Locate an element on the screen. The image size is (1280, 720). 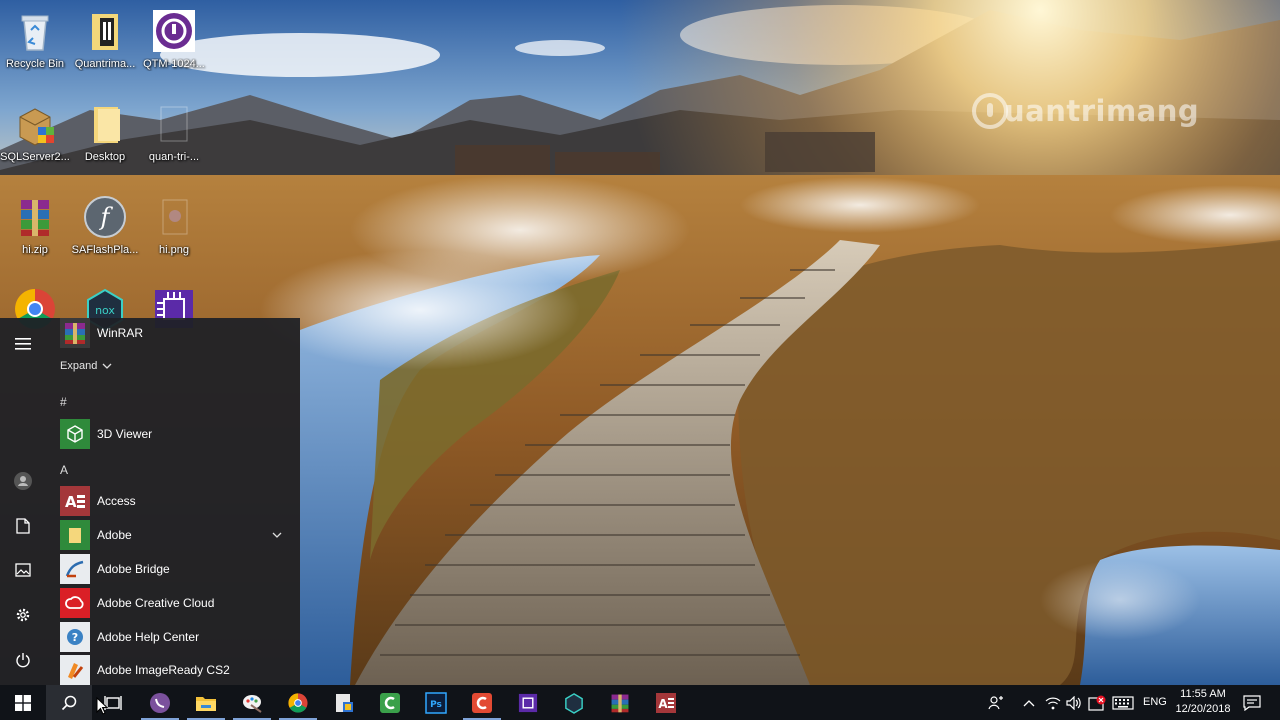
quantrimang-logo-icon is located at coordinates (990, 111).